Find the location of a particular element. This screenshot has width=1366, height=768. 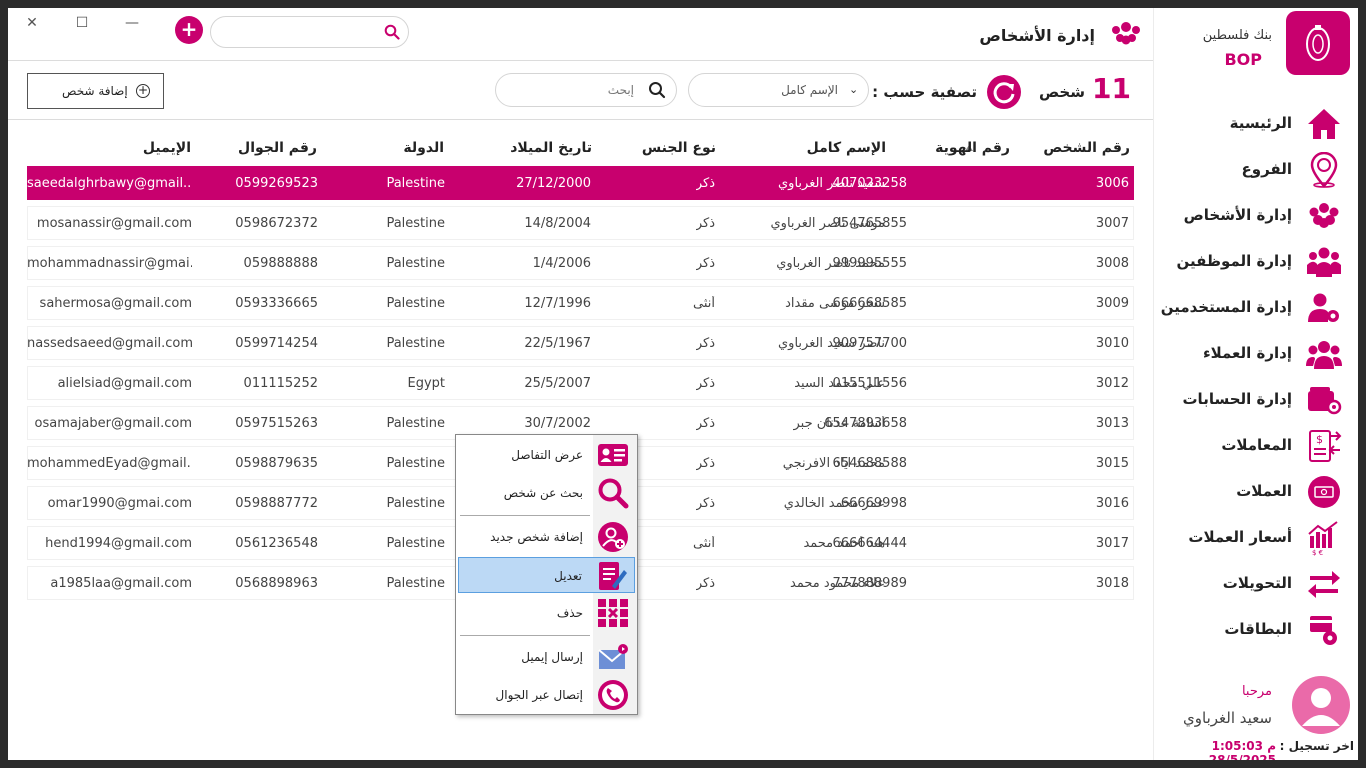

cell-person-id: 3012 is located at coordinates (1112, 383).